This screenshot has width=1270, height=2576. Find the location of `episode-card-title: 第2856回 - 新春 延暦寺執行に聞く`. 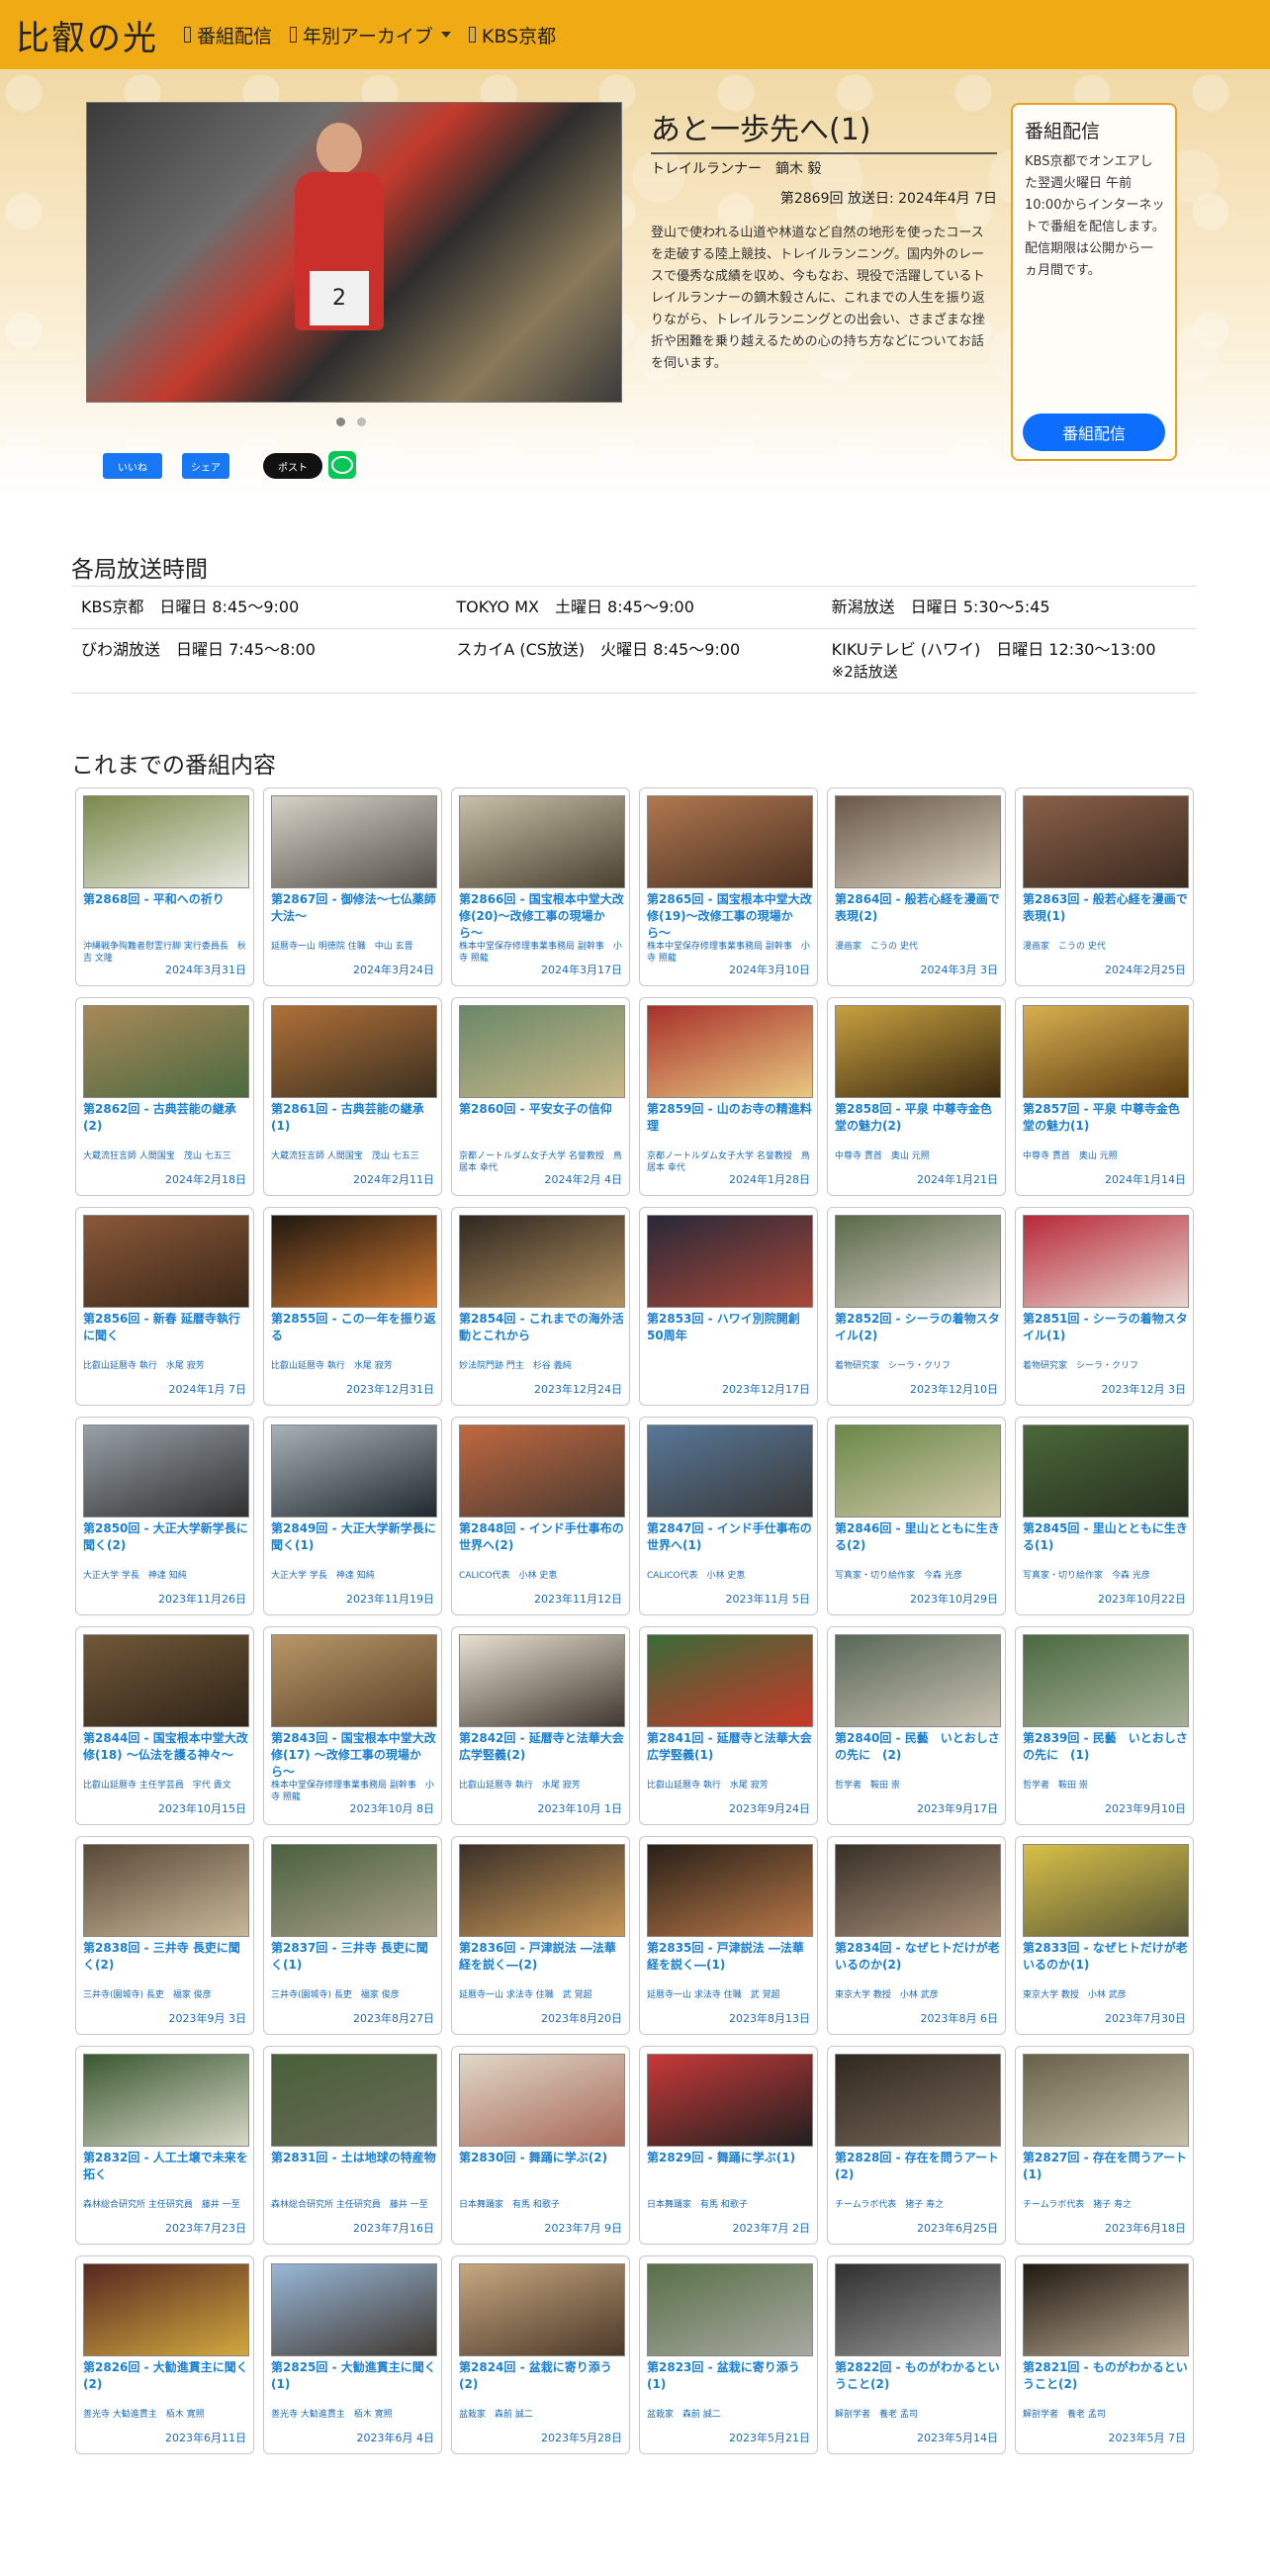

episode-card-title: 第2856回 - 新春 延暦寺執行に聞く is located at coordinates (166, 1327).